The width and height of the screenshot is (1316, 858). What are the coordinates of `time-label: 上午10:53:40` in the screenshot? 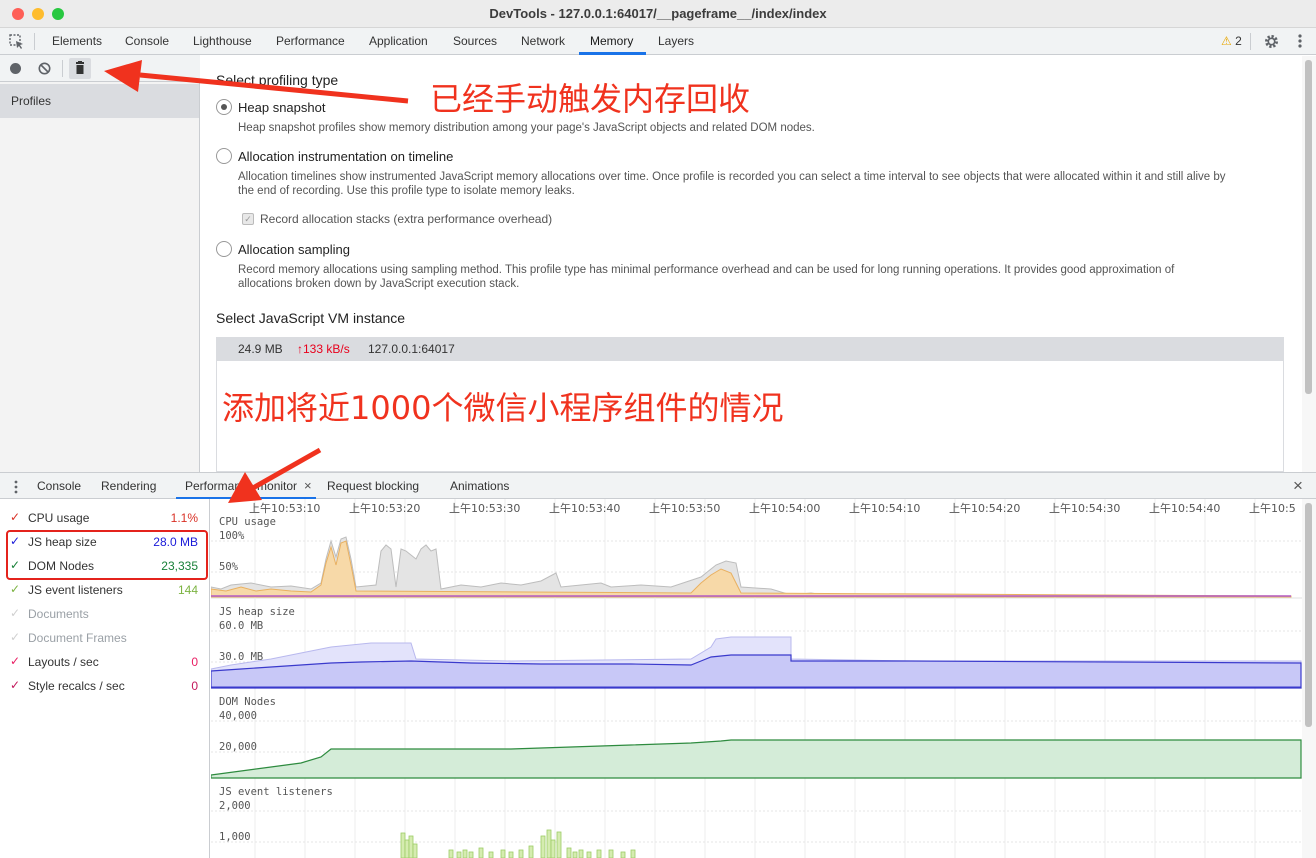 It's located at (584, 508).